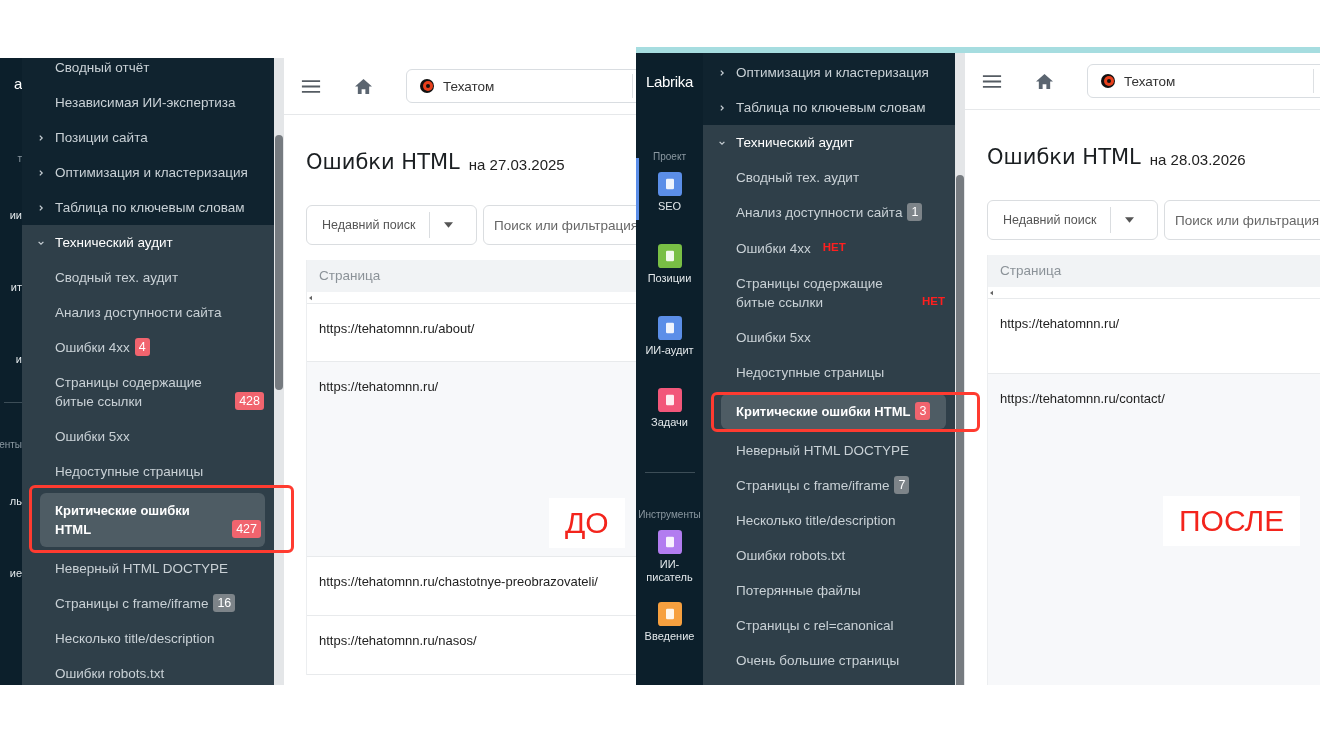  I want to click on table-cell: https://tehatomnn.ru/about/, so click(397, 328).